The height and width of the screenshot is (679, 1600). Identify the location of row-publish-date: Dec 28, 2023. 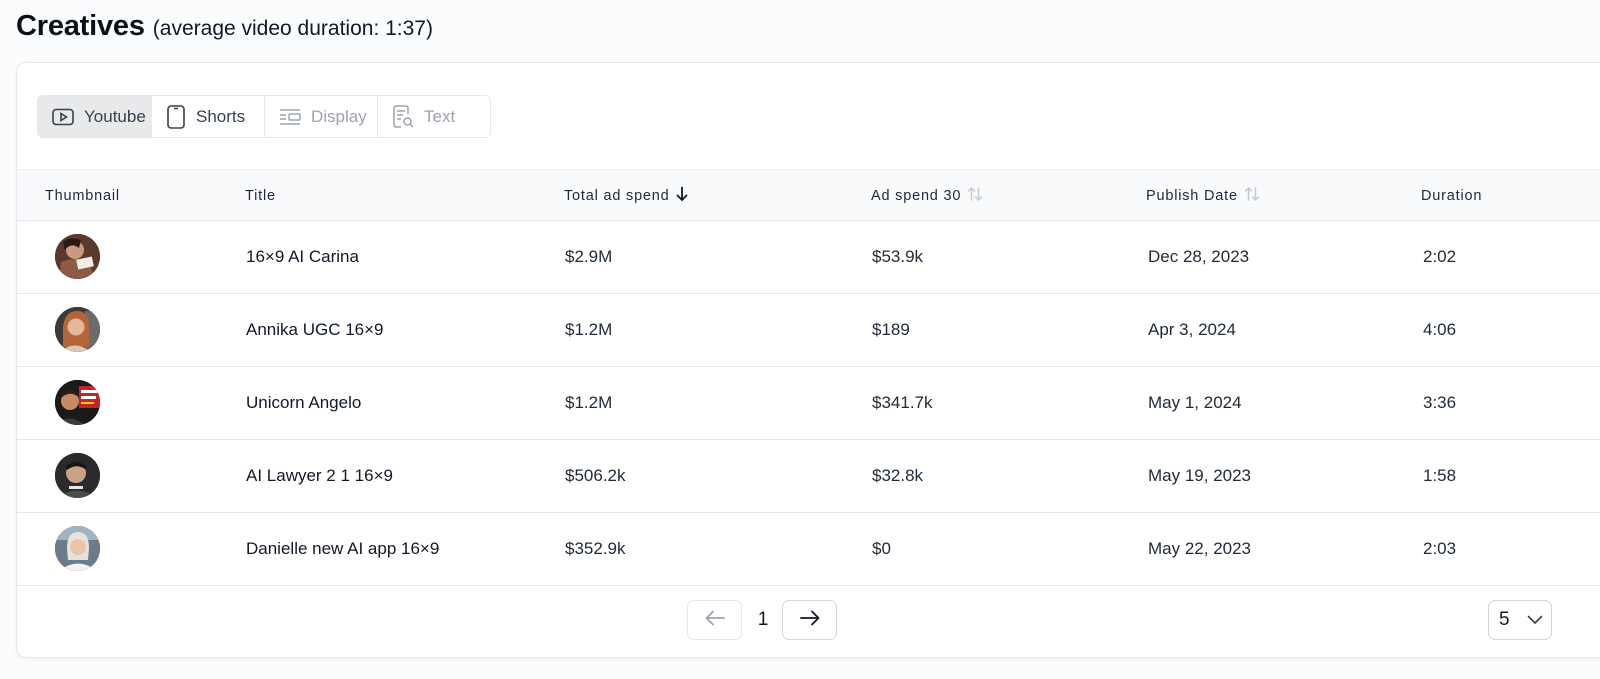
(1199, 256).